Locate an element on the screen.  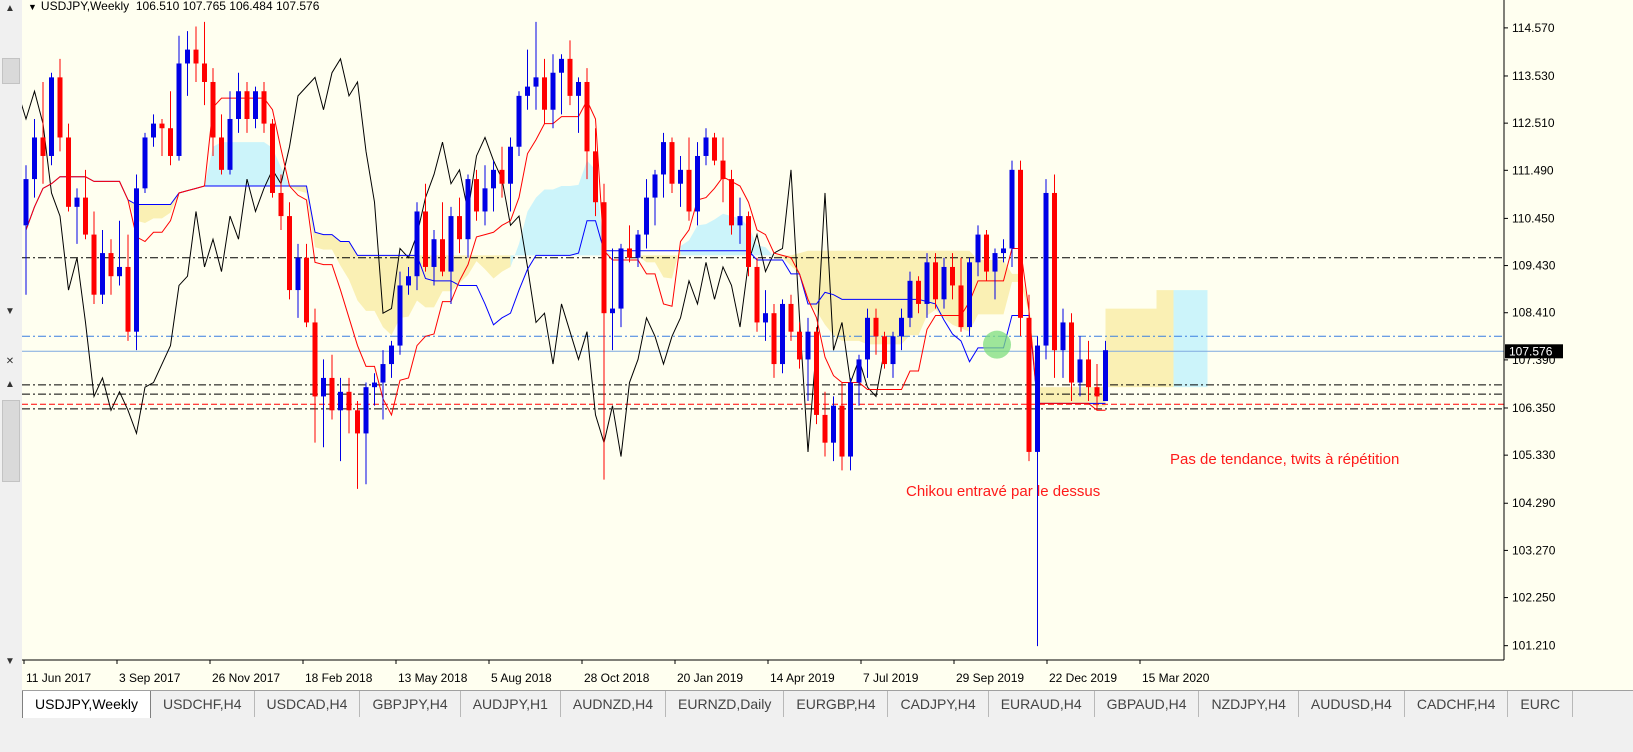
chart-tab: GBPAUD,H4 is located at coordinates (1147, 704).